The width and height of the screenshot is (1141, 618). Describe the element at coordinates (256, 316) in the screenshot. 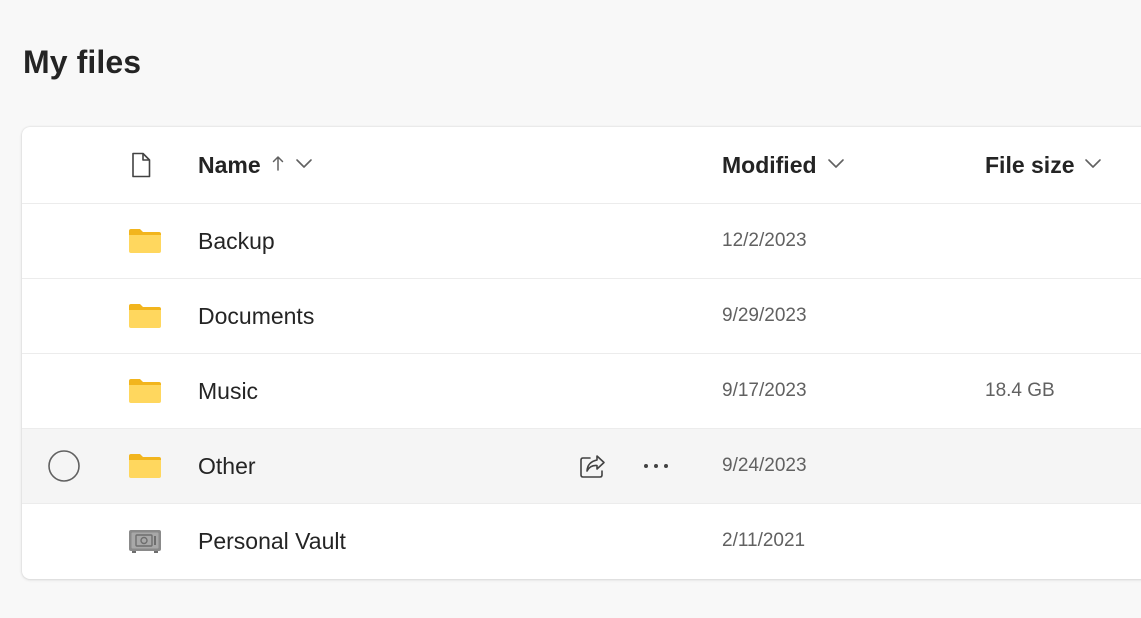

I see `file-name-link: Documents` at that location.